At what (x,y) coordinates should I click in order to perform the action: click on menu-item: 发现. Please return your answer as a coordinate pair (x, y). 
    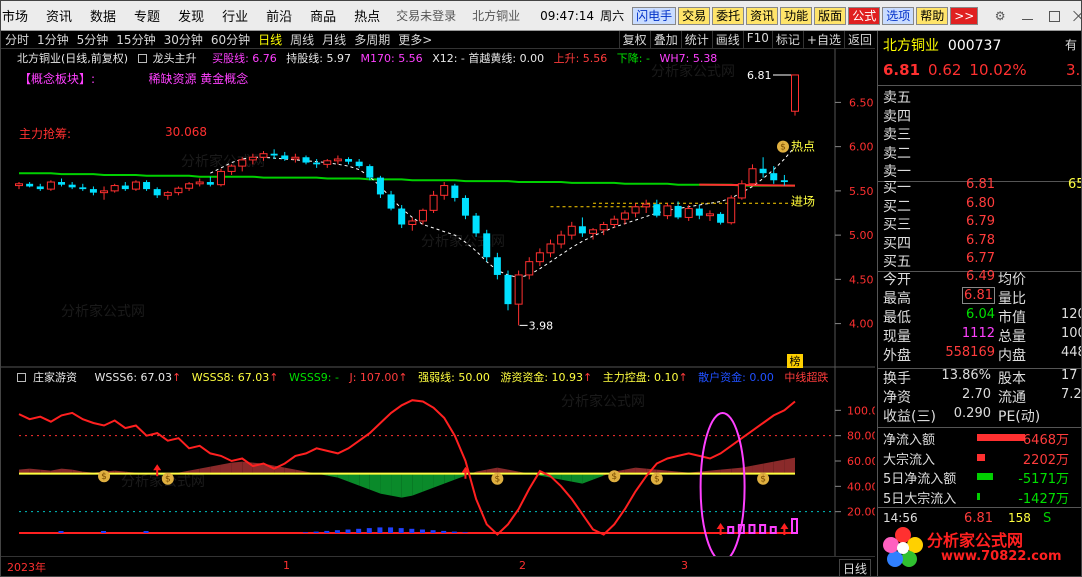
    Looking at the image, I should click on (191, 15).